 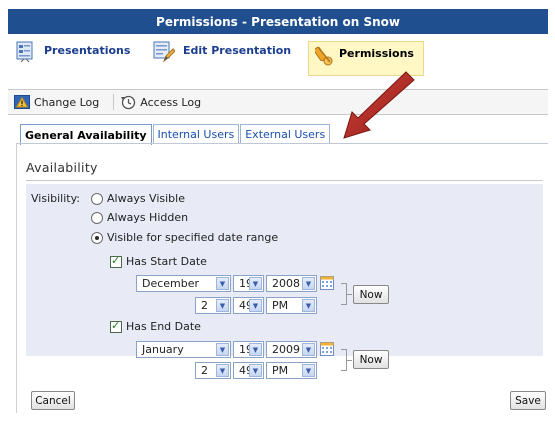 I want to click on start-calendar-icon, so click(x=327, y=283).